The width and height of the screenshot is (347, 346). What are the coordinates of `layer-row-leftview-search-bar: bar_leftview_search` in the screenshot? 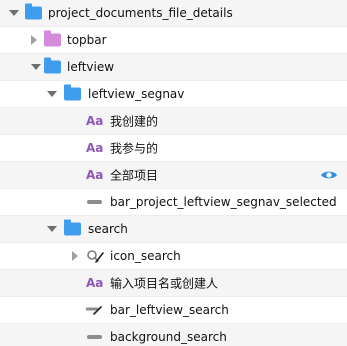 It's located at (173, 310).